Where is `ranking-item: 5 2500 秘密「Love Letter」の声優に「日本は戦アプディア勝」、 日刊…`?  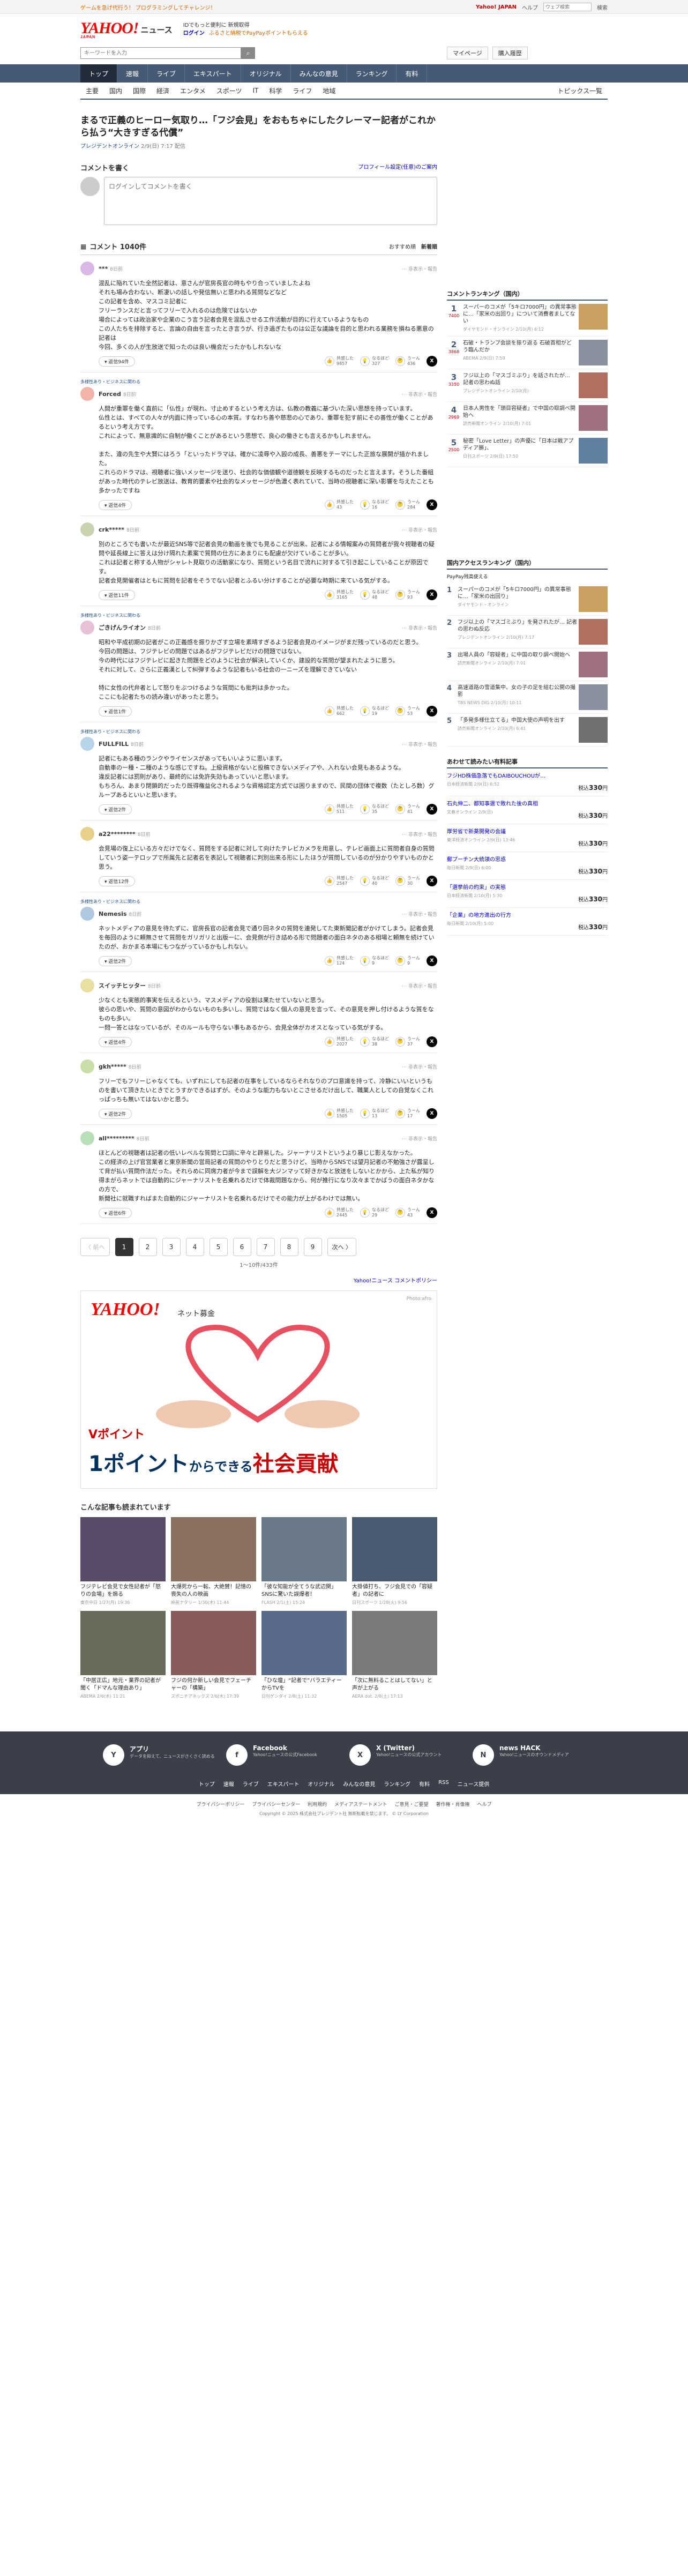
ranking-item: 5 2500 秘密「Love Letter」の声優に「日本は戦アプディア勝」、 日刊… is located at coordinates (527, 451).